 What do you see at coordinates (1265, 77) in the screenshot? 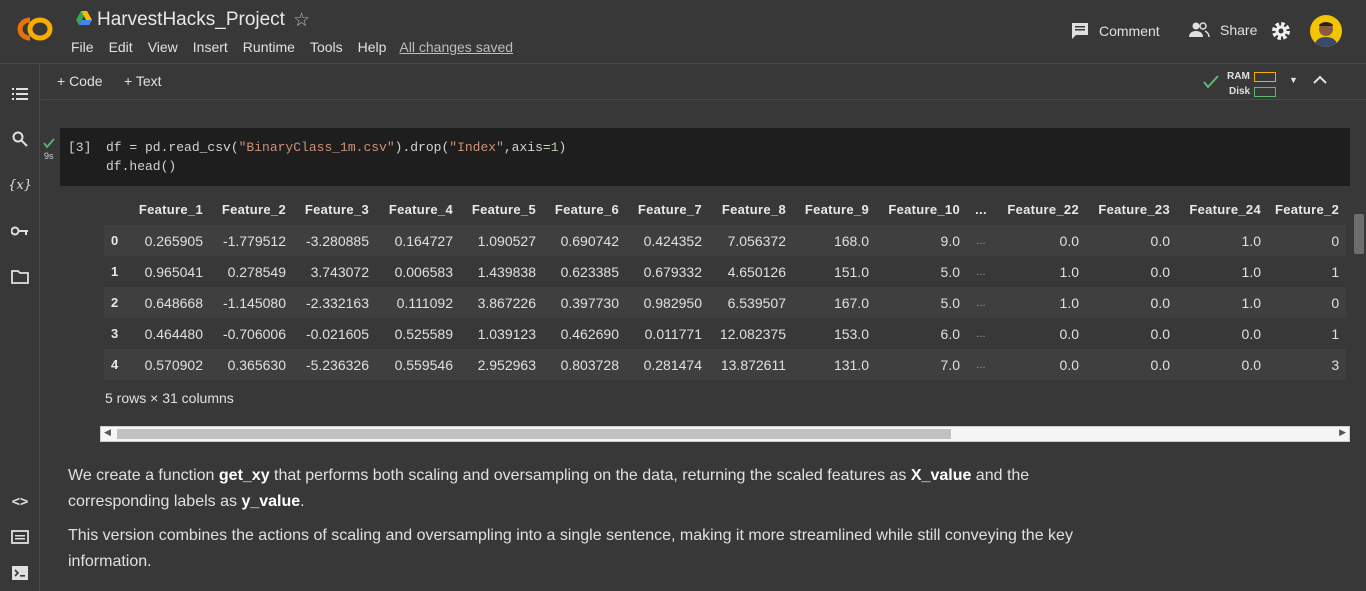
I see `ram-usage-bar` at bounding box center [1265, 77].